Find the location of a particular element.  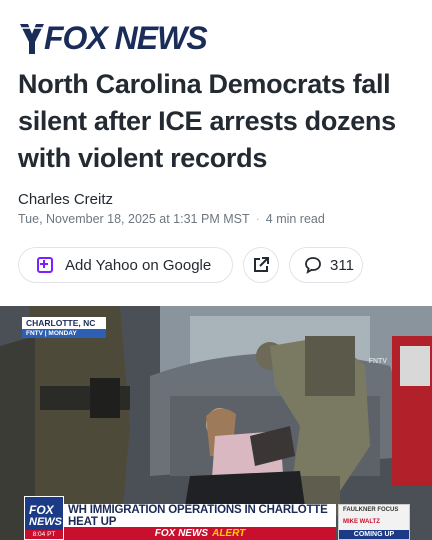

author-name: Charles Creitz is located at coordinates (65, 199).